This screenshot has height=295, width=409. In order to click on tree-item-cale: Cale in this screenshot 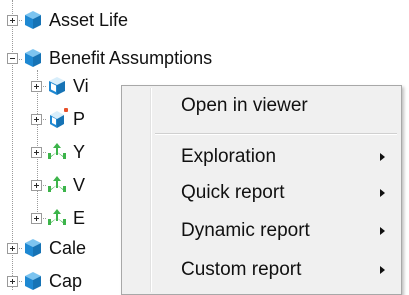, I will do `click(46, 248)`.